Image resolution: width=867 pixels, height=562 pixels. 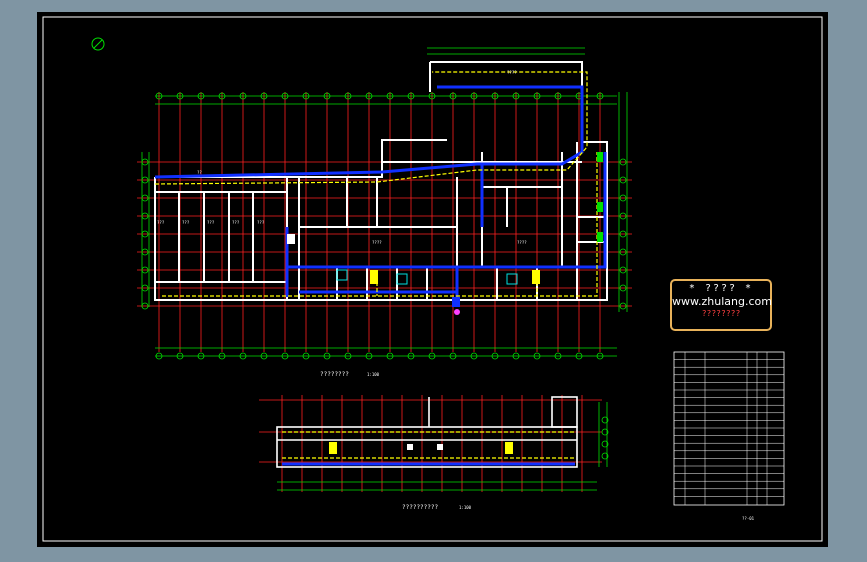 I want to click on lower-pipes, so click(x=428, y=445).